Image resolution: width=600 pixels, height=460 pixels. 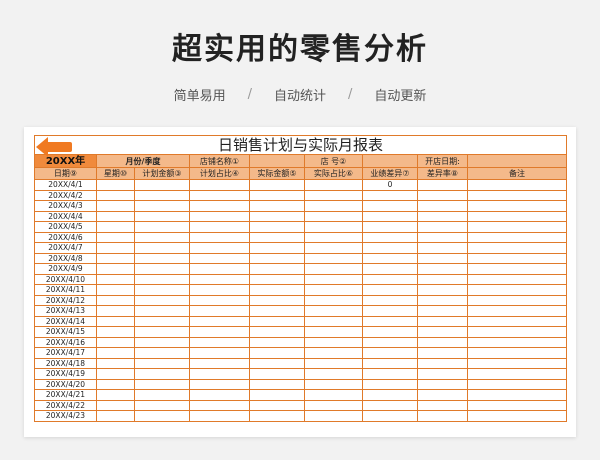 What do you see at coordinates (54, 147) in the screenshot?
I see `arrow-left-icon` at bounding box center [54, 147].